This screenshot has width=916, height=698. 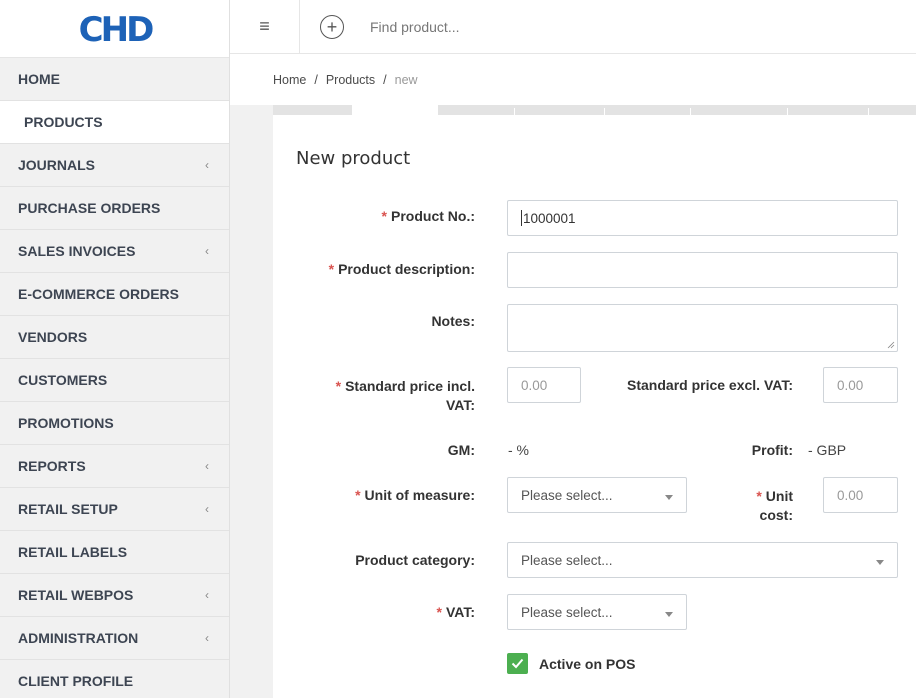 I want to click on vat-label: * VAT:, so click(x=456, y=612).